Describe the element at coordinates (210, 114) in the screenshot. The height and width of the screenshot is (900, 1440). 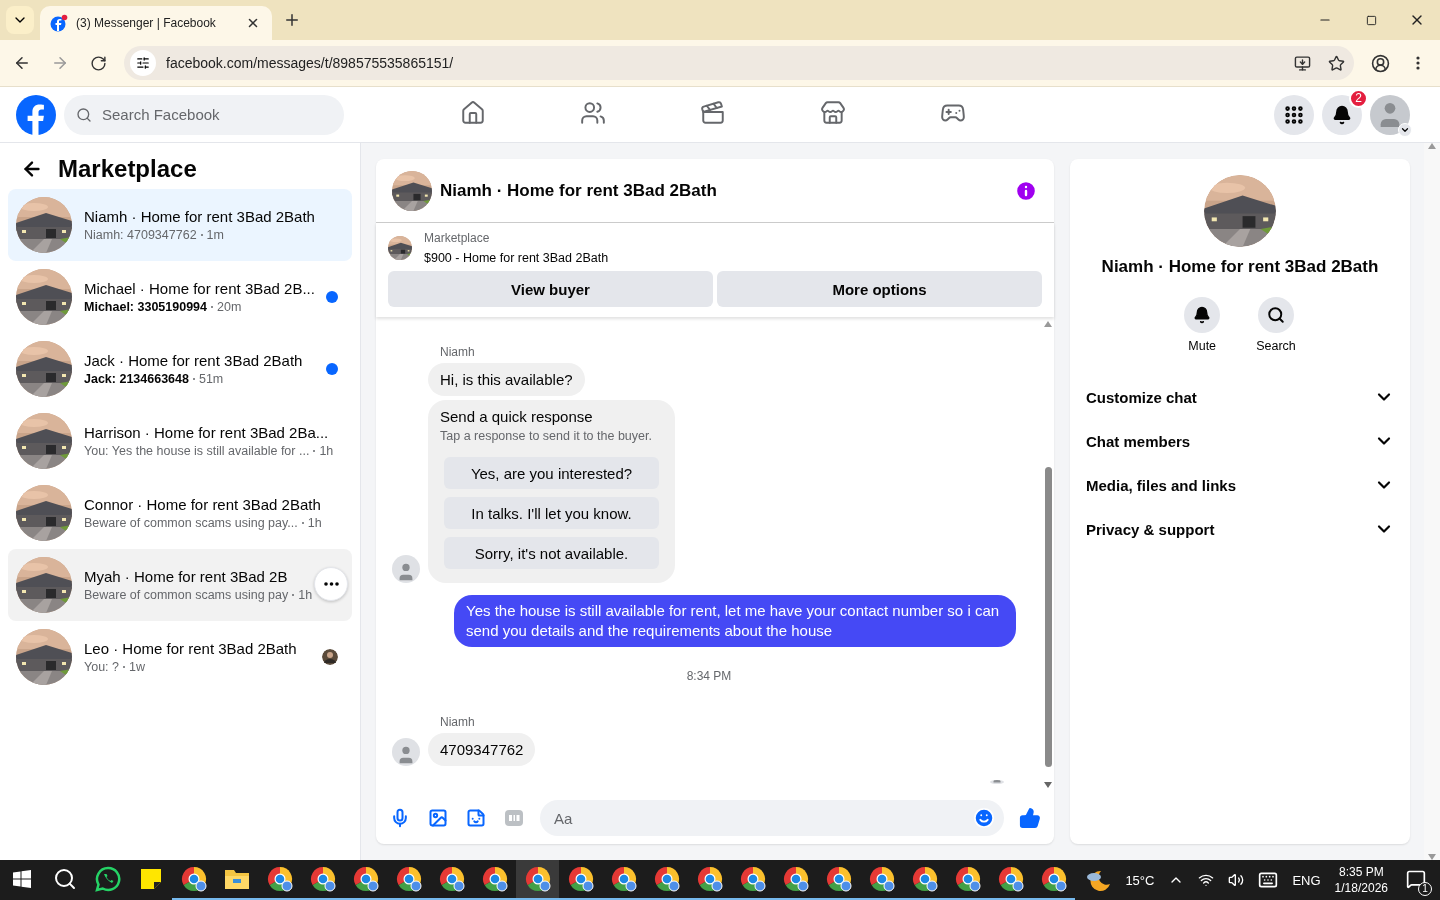
I see `search-field: Search Facebook` at that location.